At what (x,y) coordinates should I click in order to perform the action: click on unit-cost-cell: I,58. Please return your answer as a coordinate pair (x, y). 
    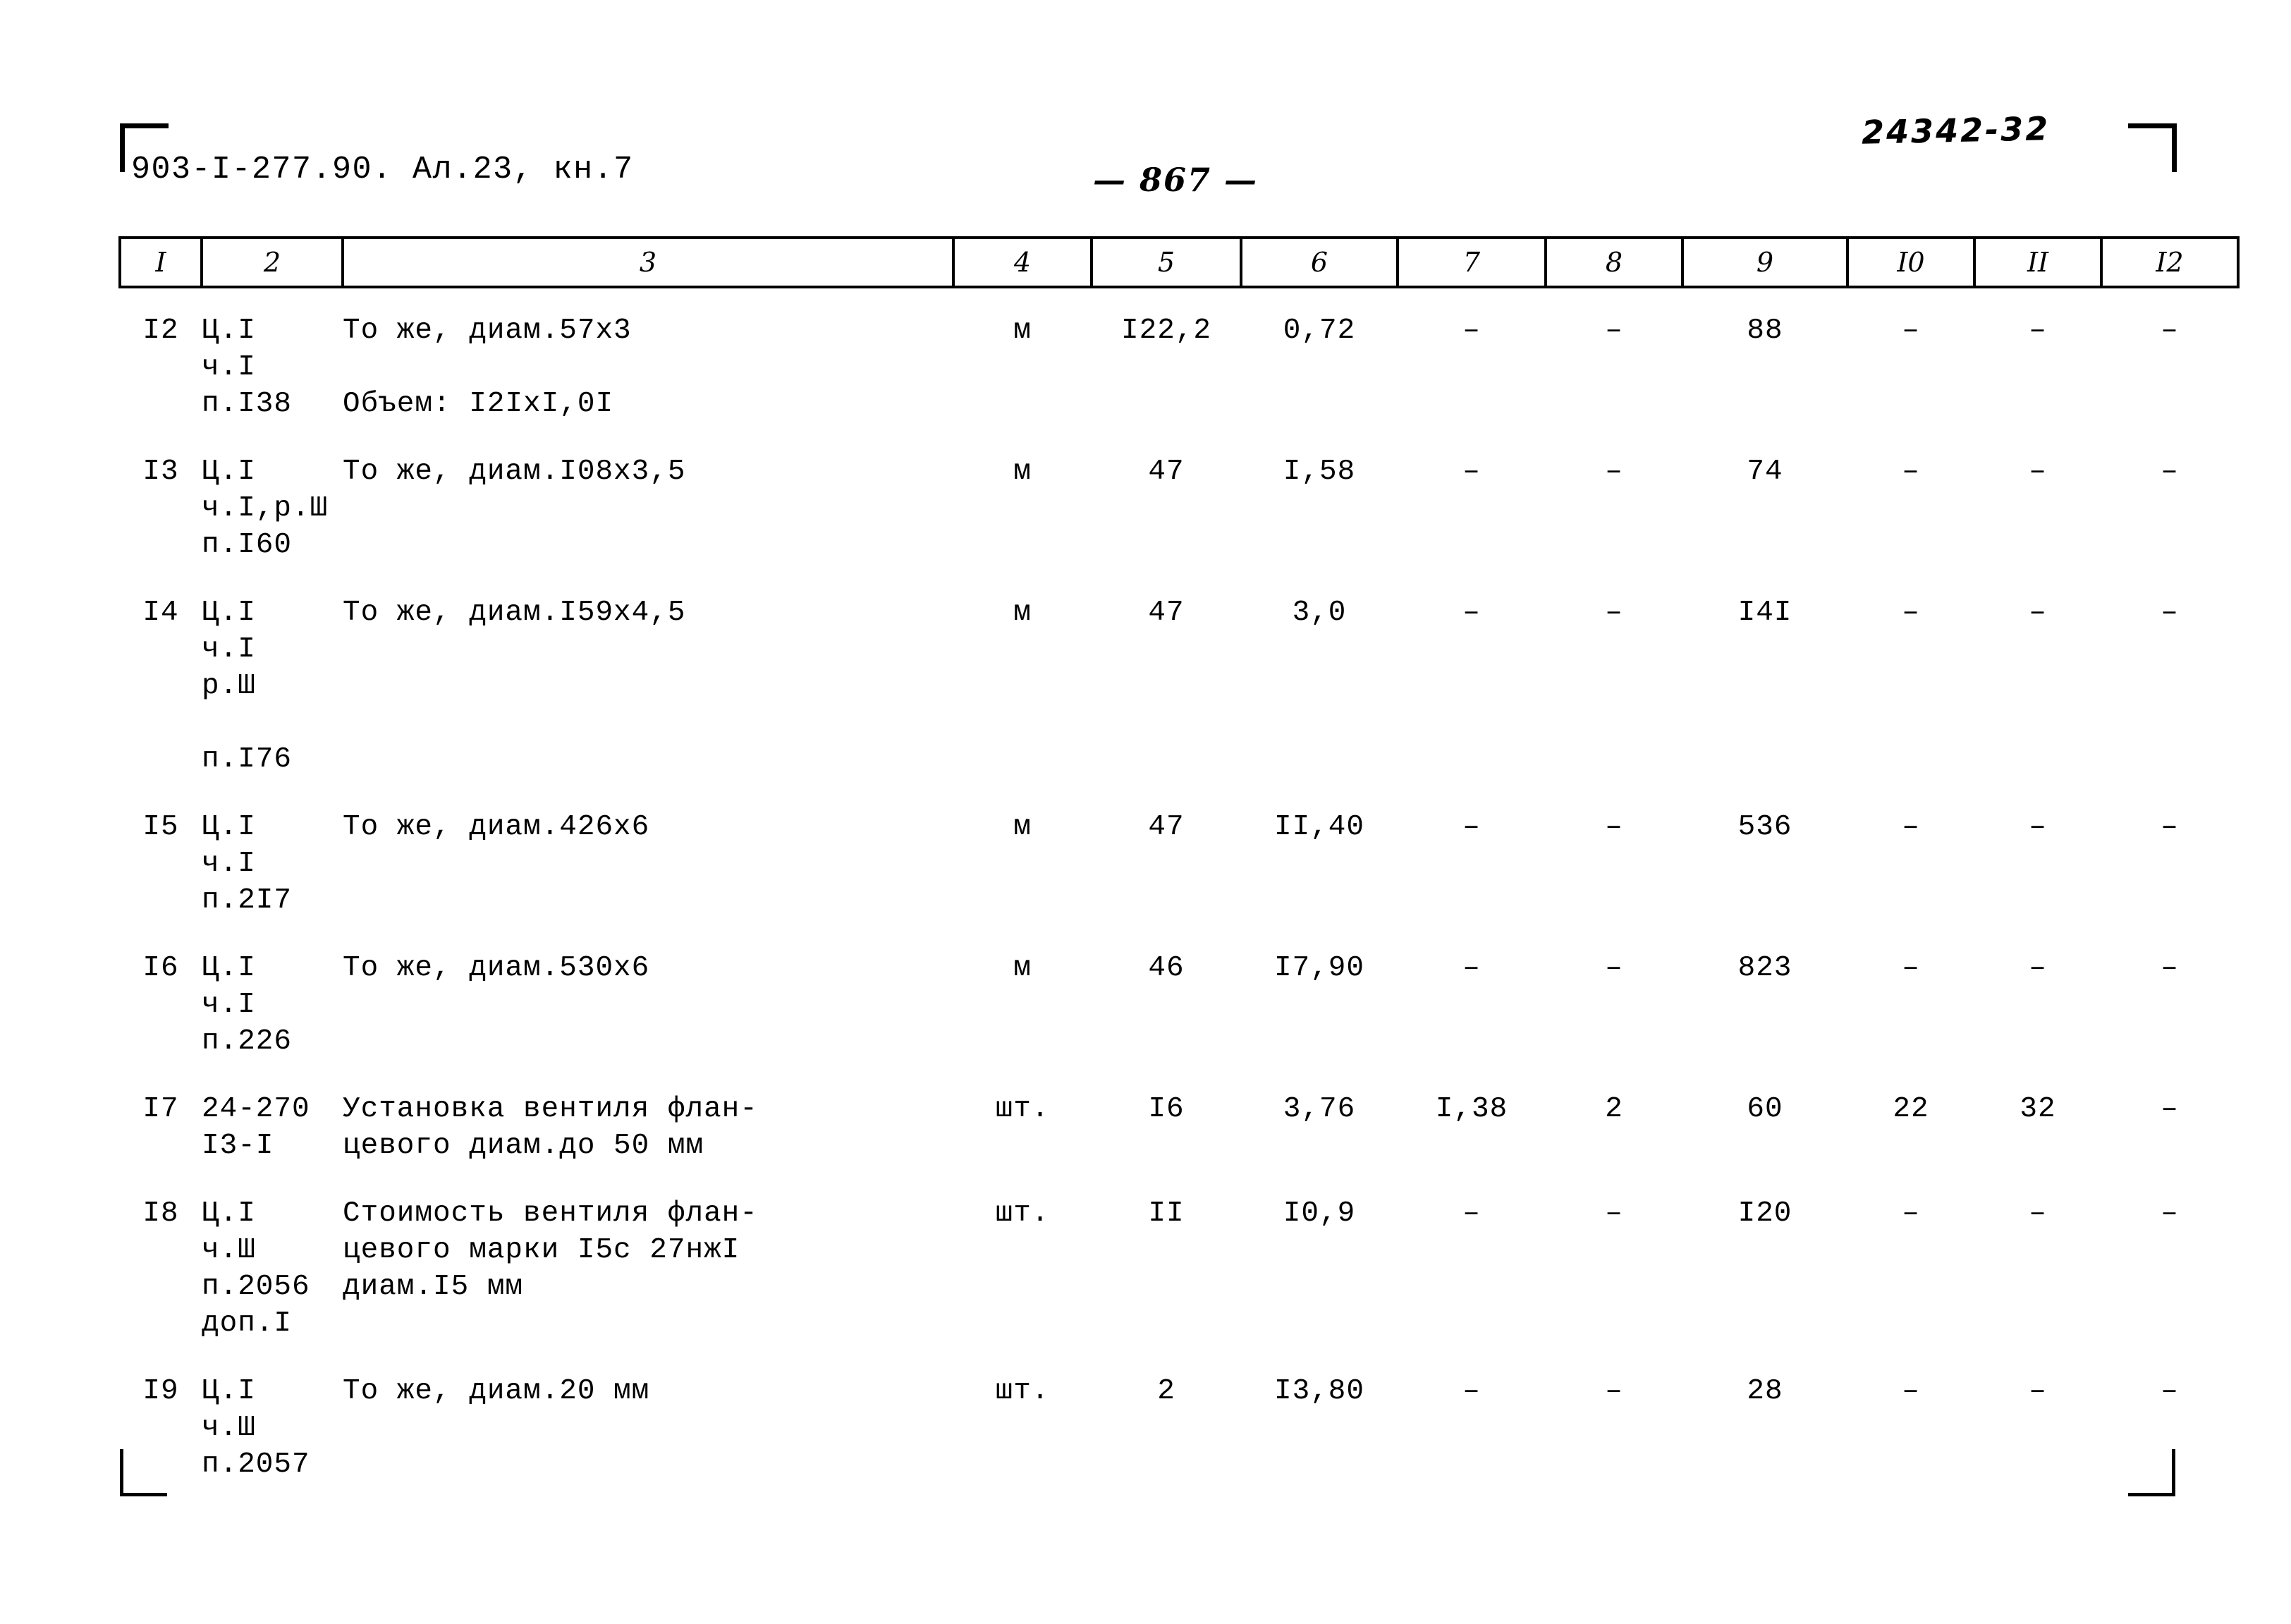
    Looking at the image, I should click on (1319, 472).